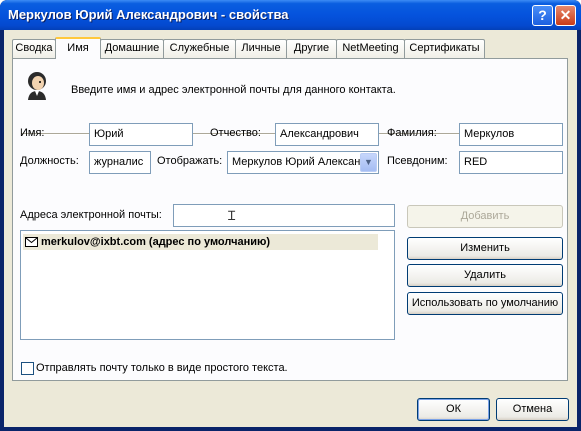 This screenshot has width=581, height=431. I want to click on nickname-field: RED, so click(511, 162).